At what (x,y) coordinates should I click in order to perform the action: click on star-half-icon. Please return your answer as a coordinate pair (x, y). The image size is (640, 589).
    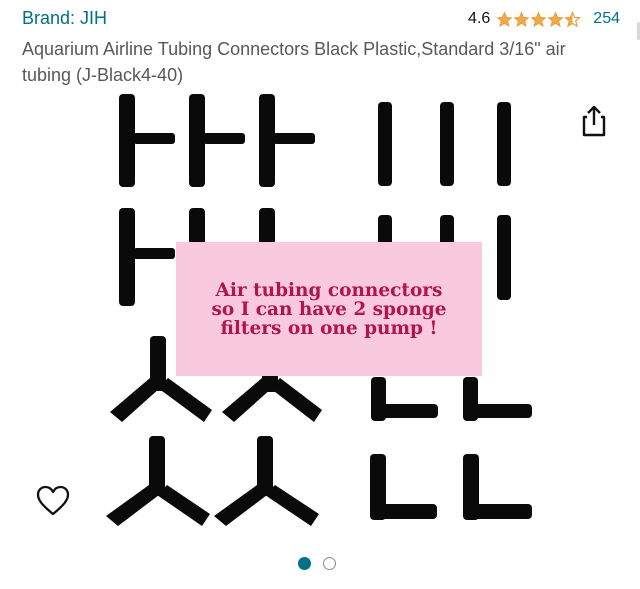
    Looking at the image, I should click on (573, 18).